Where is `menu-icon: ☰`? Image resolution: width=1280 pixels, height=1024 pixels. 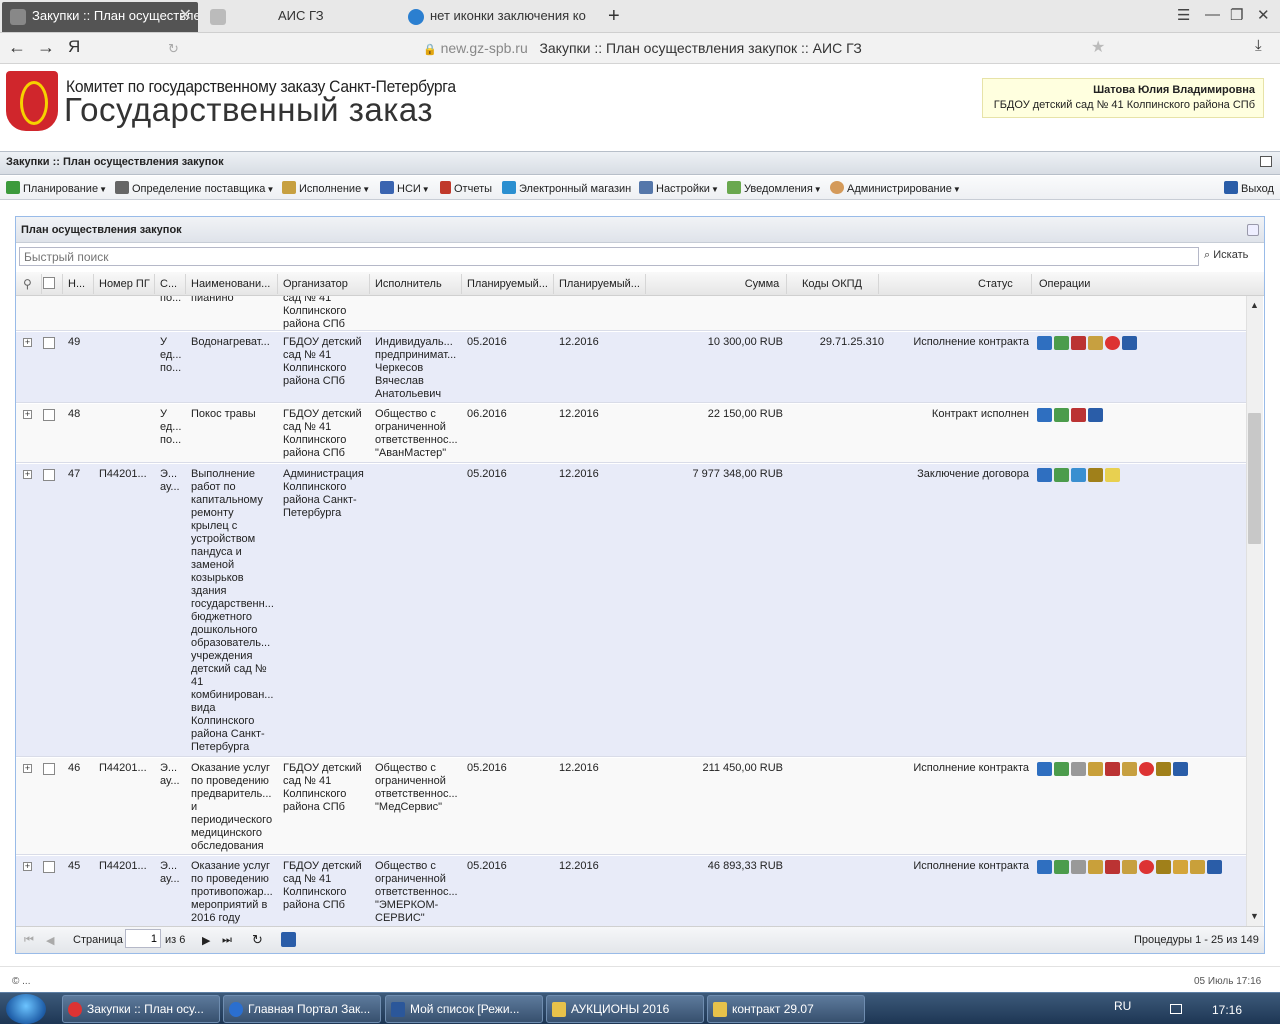 menu-icon: ☰ is located at coordinates (1183, 15).